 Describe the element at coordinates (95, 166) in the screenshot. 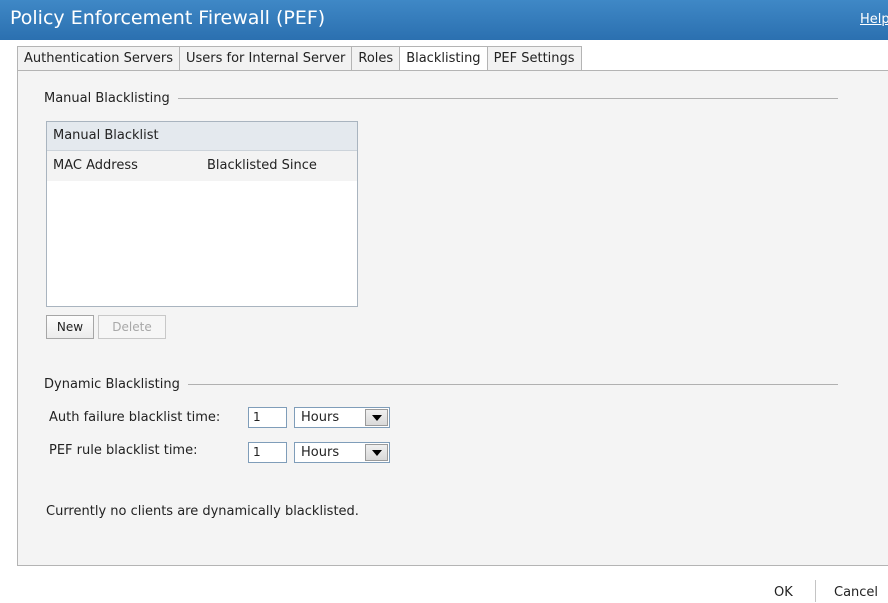

I see `column-header-mac-address: MAC Address` at that location.